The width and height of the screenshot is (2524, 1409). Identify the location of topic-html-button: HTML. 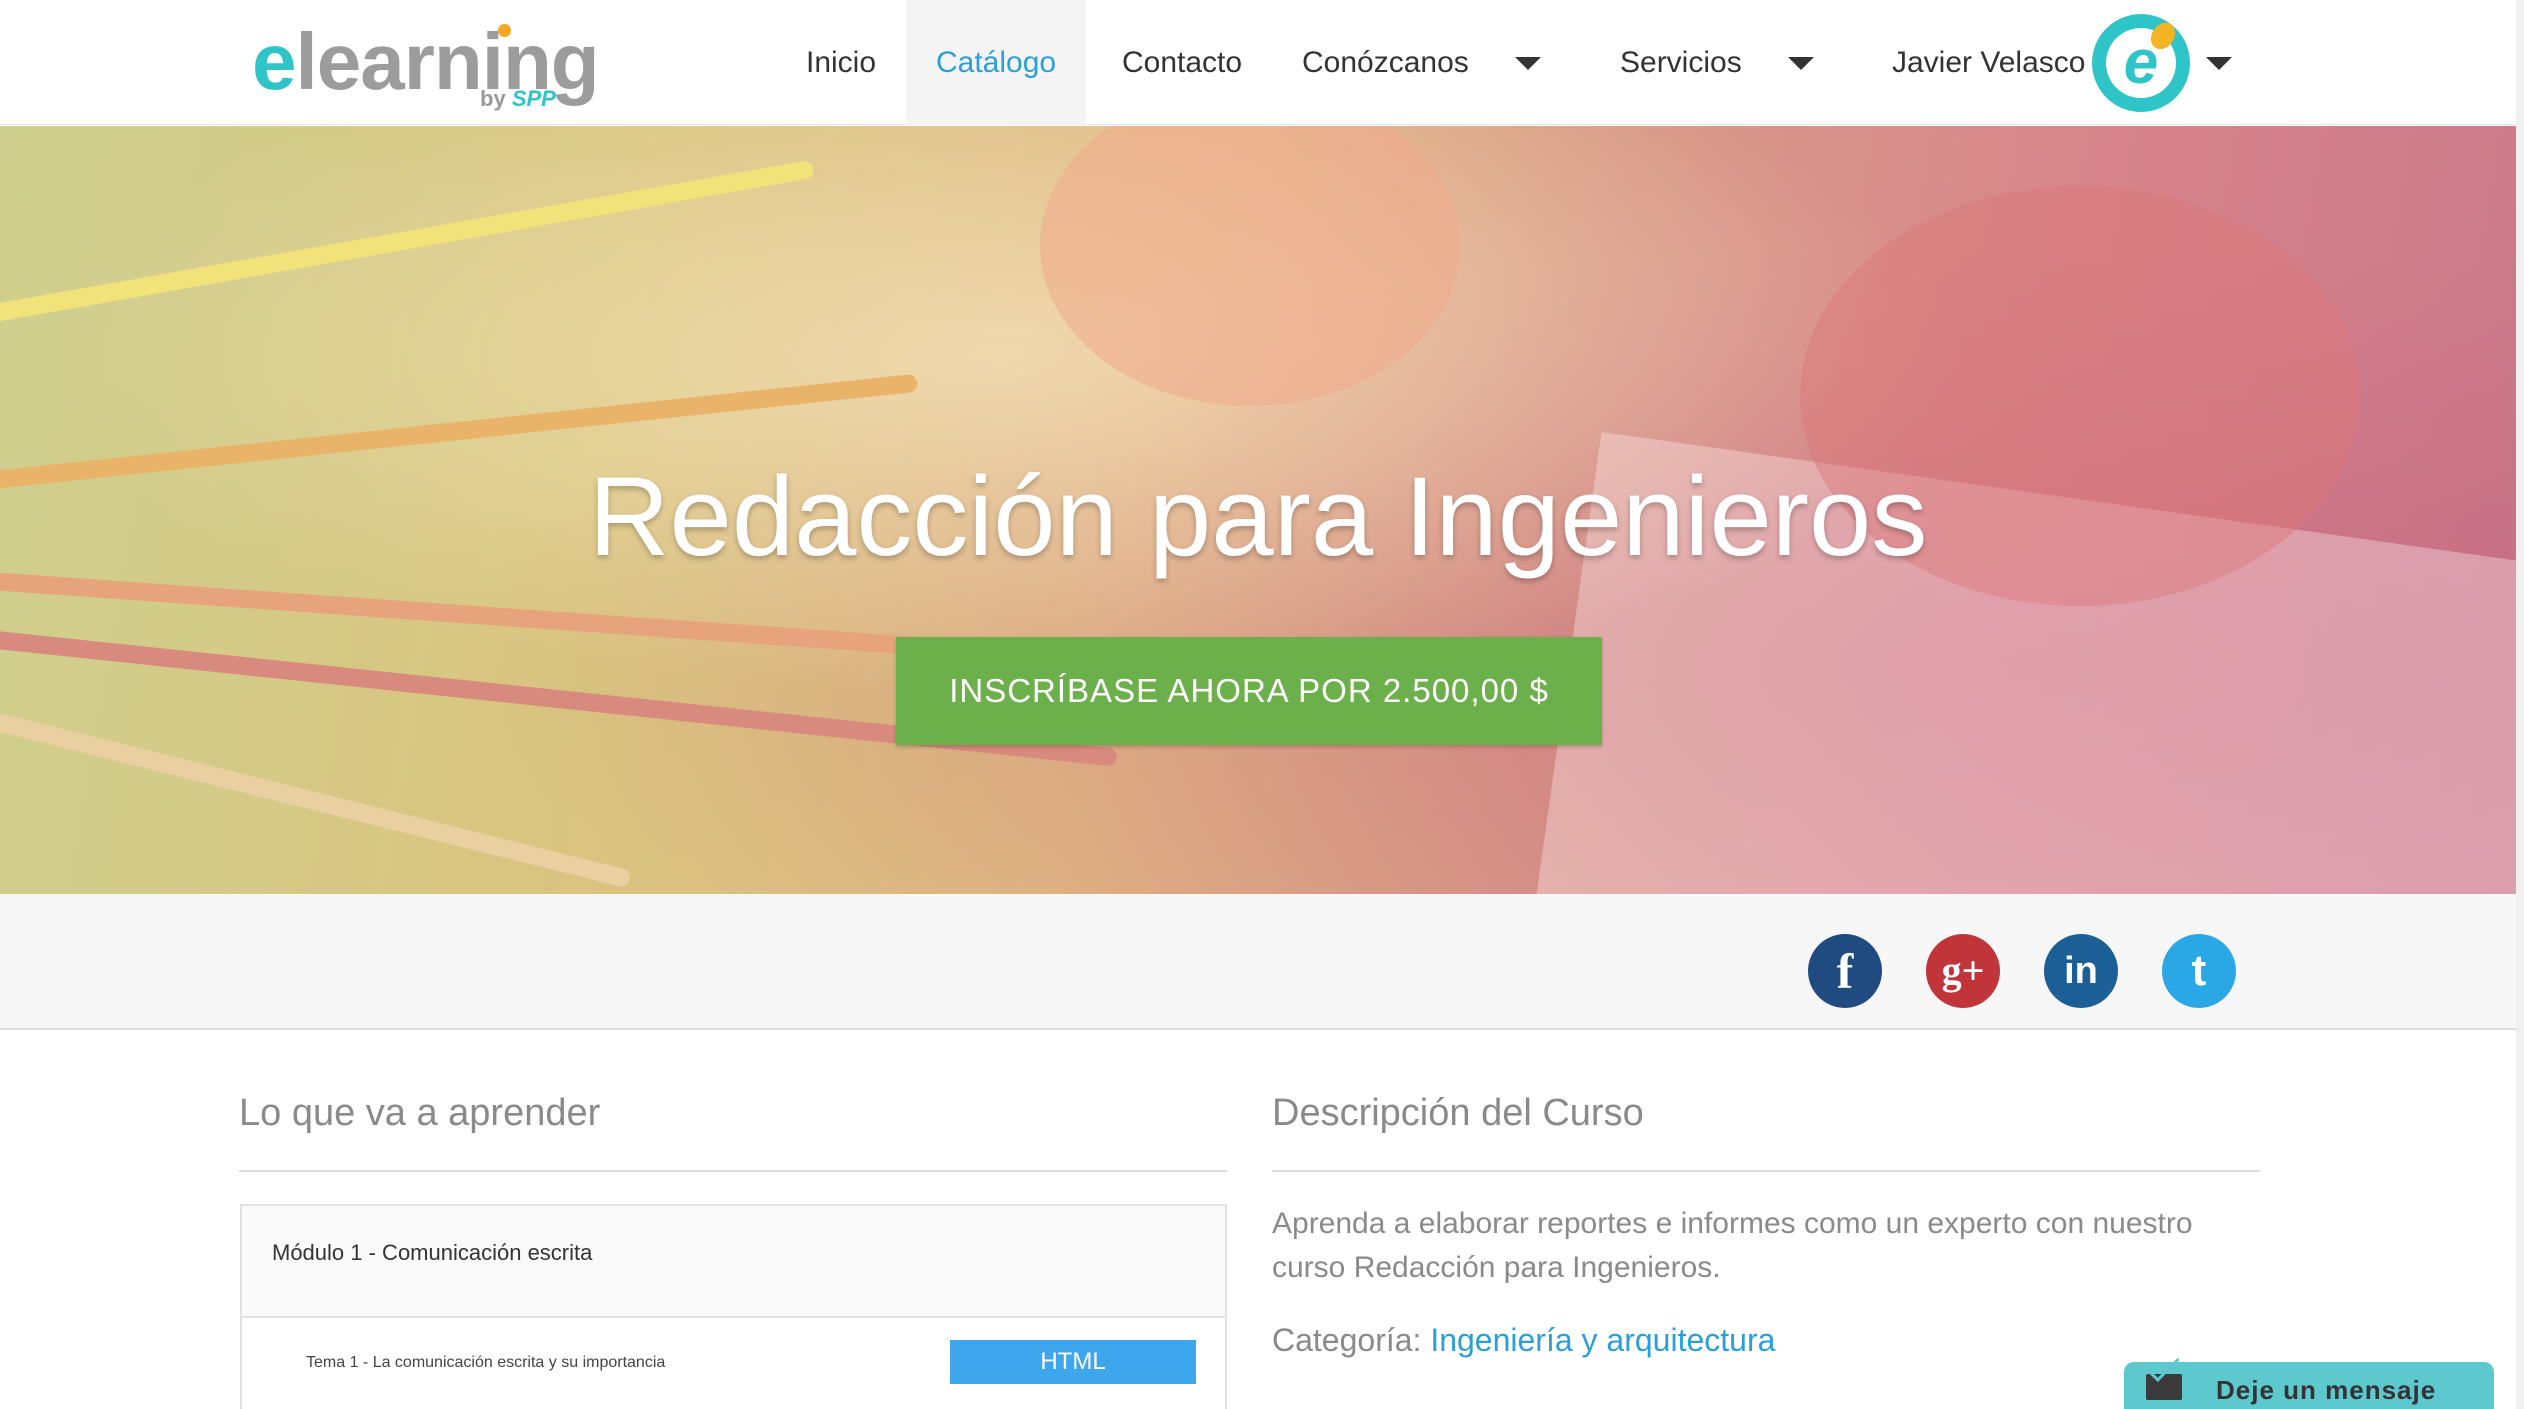
(1073, 1362).